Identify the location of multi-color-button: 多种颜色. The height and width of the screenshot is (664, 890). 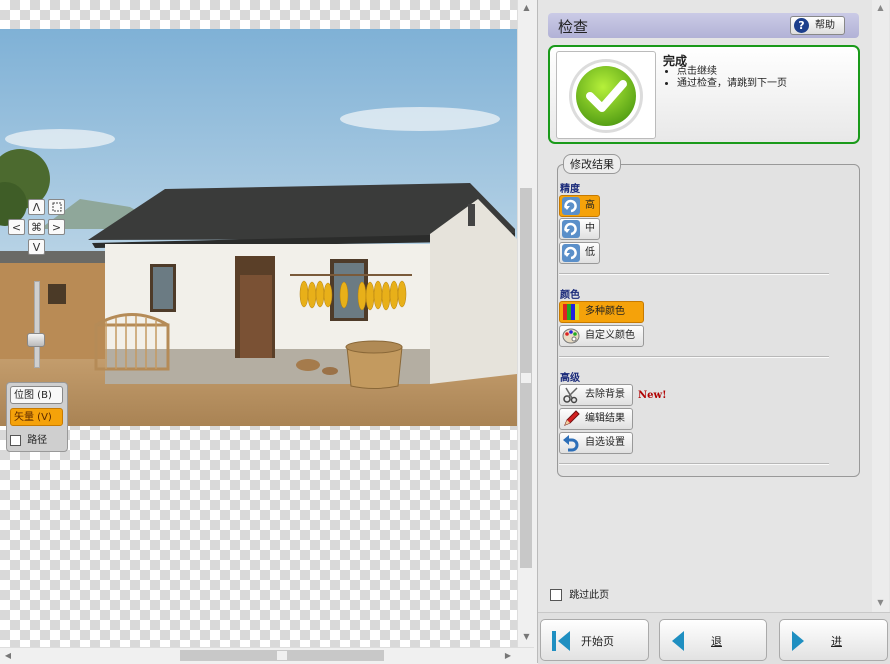
(601, 312).